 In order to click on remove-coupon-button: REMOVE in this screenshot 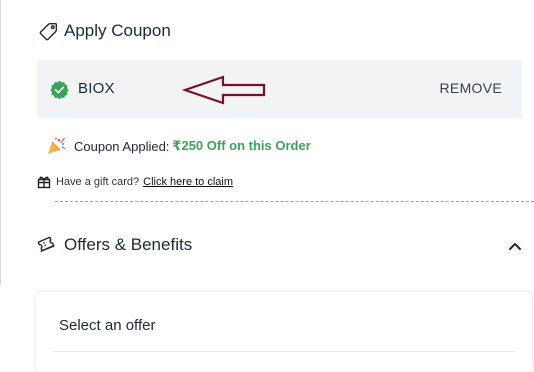, I will do `click(471, 88)`.